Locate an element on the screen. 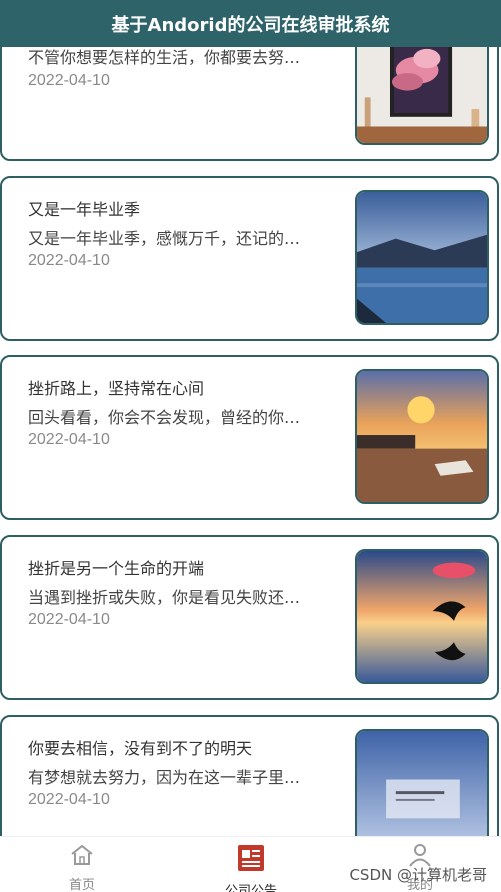 The width and height of the screenshot is (501, 892). home-icon is located at coordinates (82, 857).